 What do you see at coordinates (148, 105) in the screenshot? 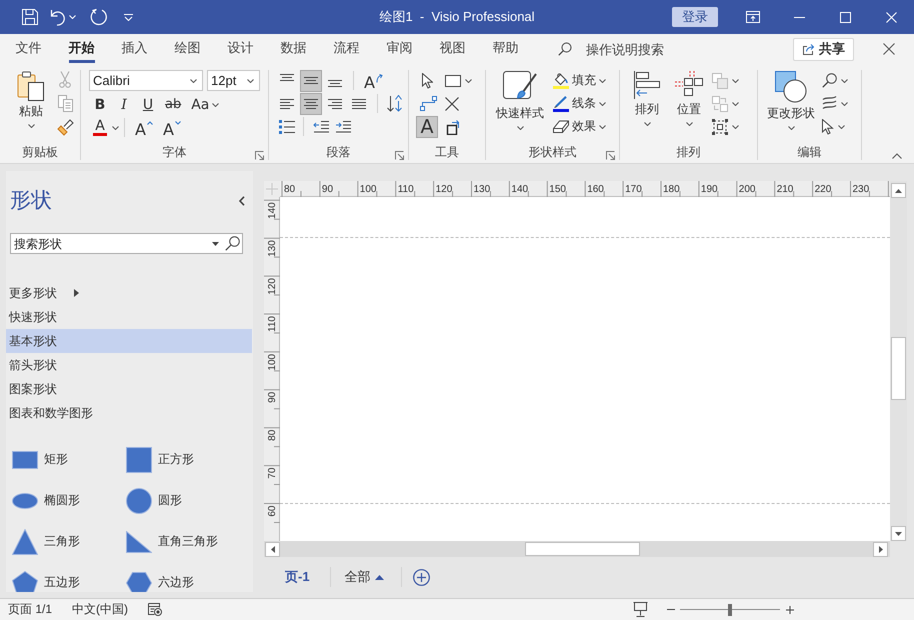
I see `underline-button: U` at bounding box center [148, 105].